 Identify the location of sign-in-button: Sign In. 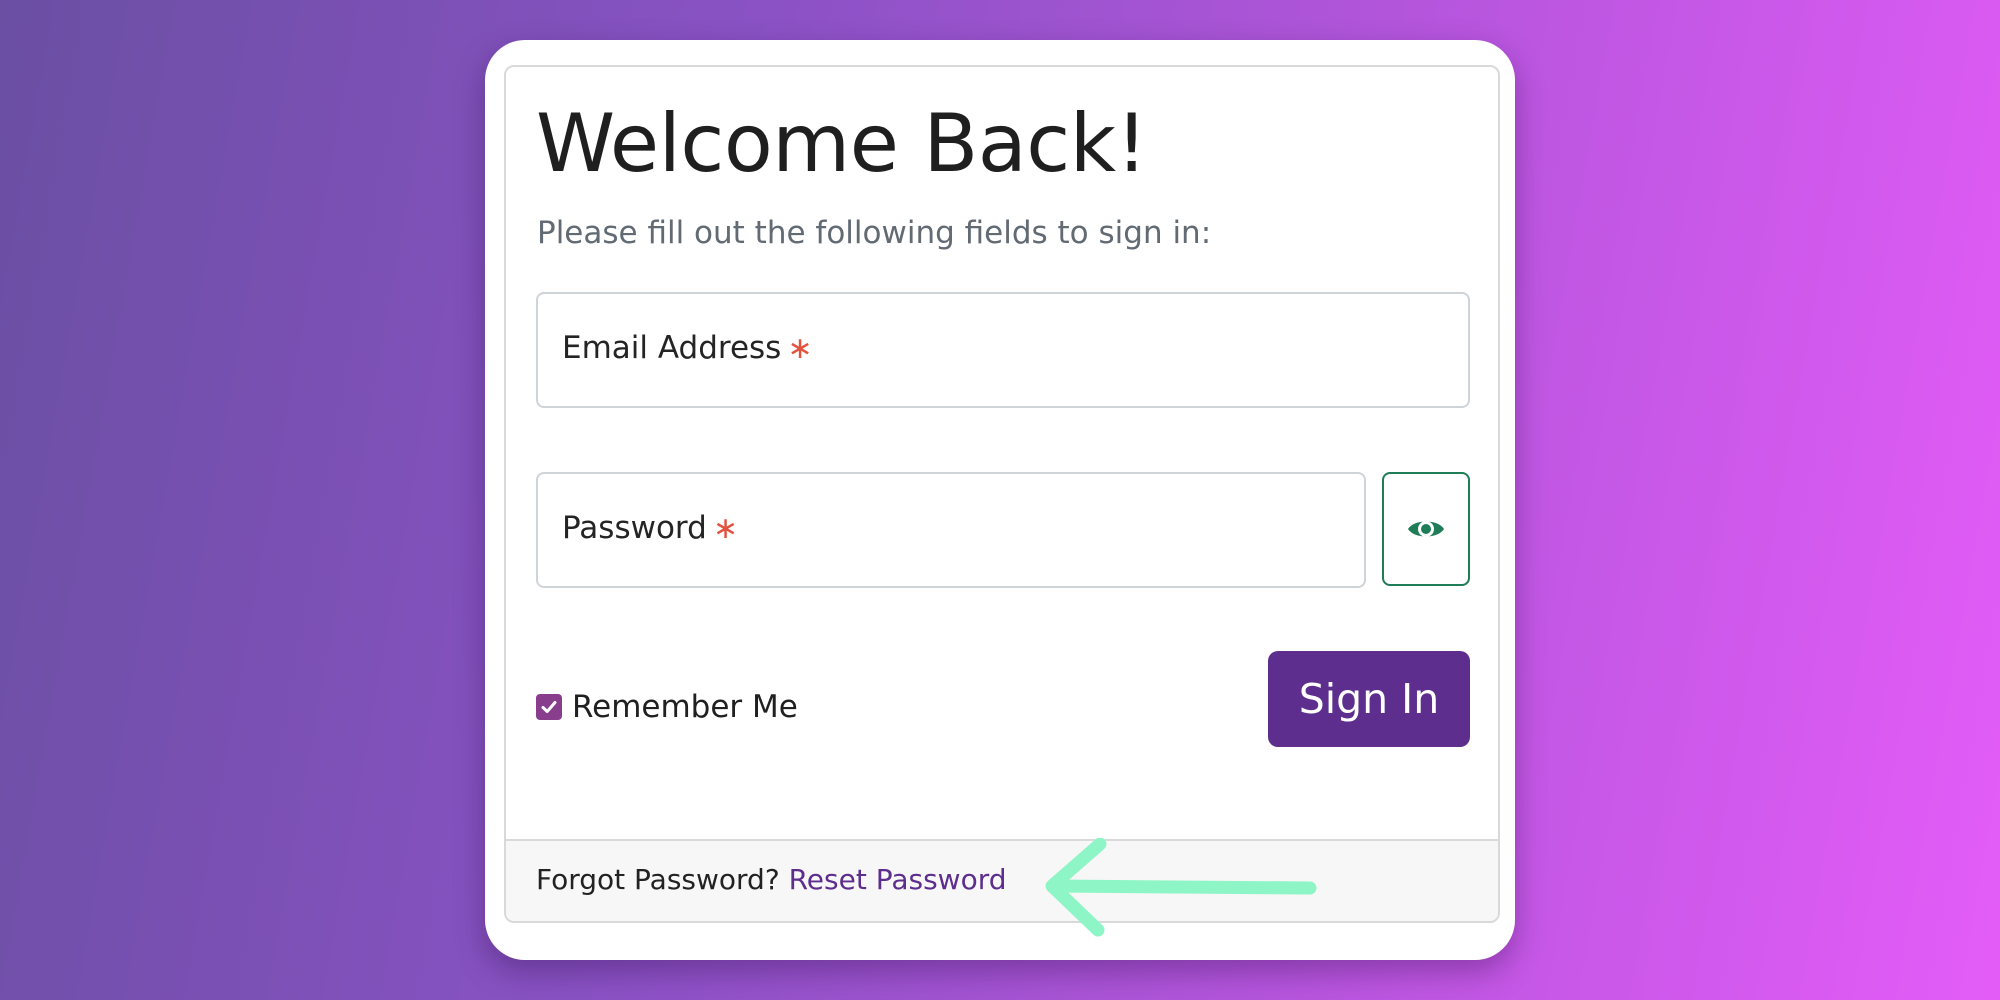
(1369, 699).